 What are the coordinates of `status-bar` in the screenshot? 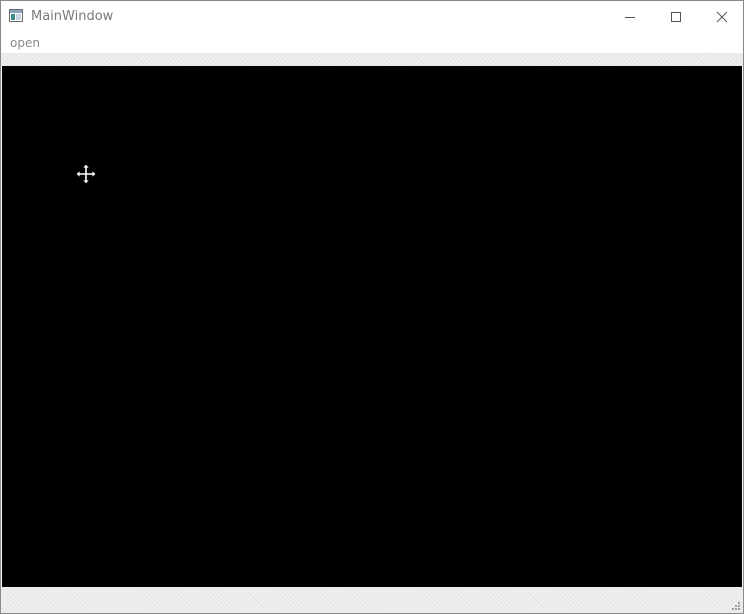 It's located at (372, 600).